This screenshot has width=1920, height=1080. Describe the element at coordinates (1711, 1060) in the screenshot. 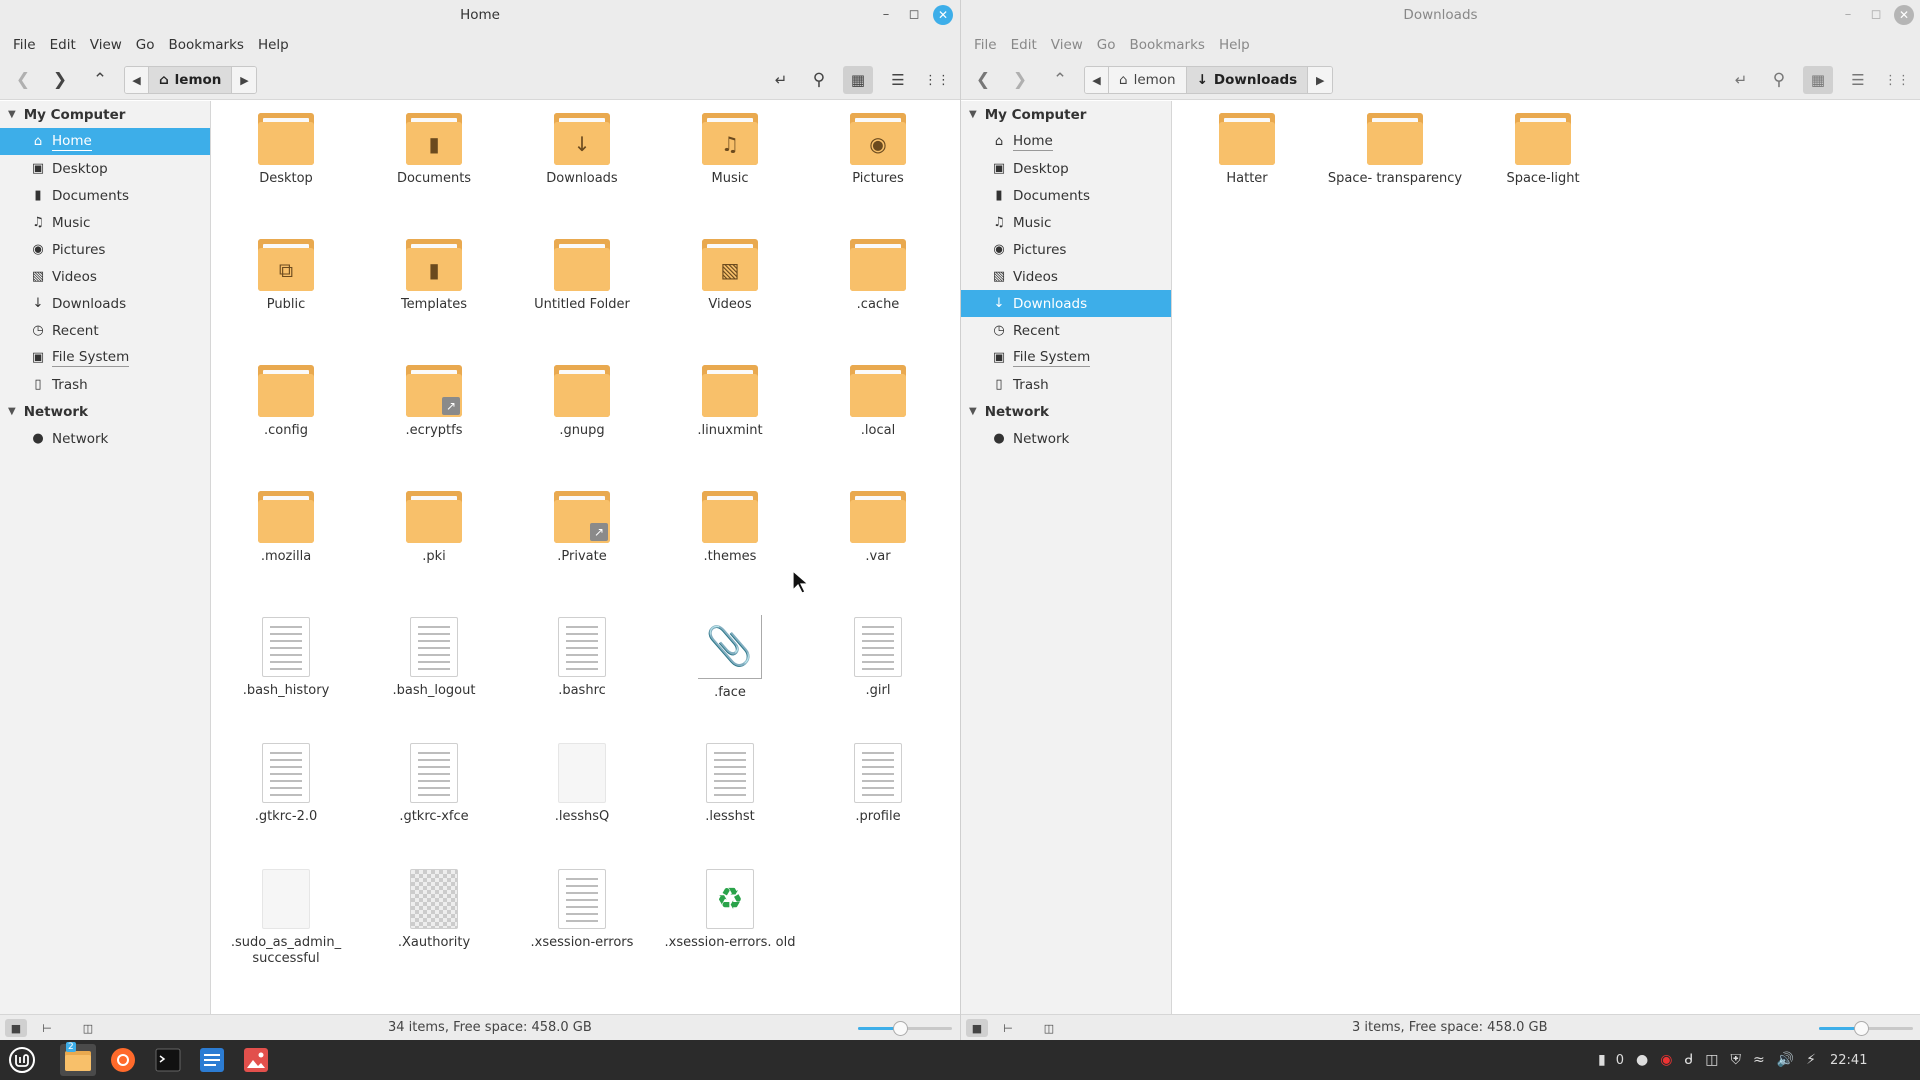

I see `clipboard-icon: ◫` at that location.